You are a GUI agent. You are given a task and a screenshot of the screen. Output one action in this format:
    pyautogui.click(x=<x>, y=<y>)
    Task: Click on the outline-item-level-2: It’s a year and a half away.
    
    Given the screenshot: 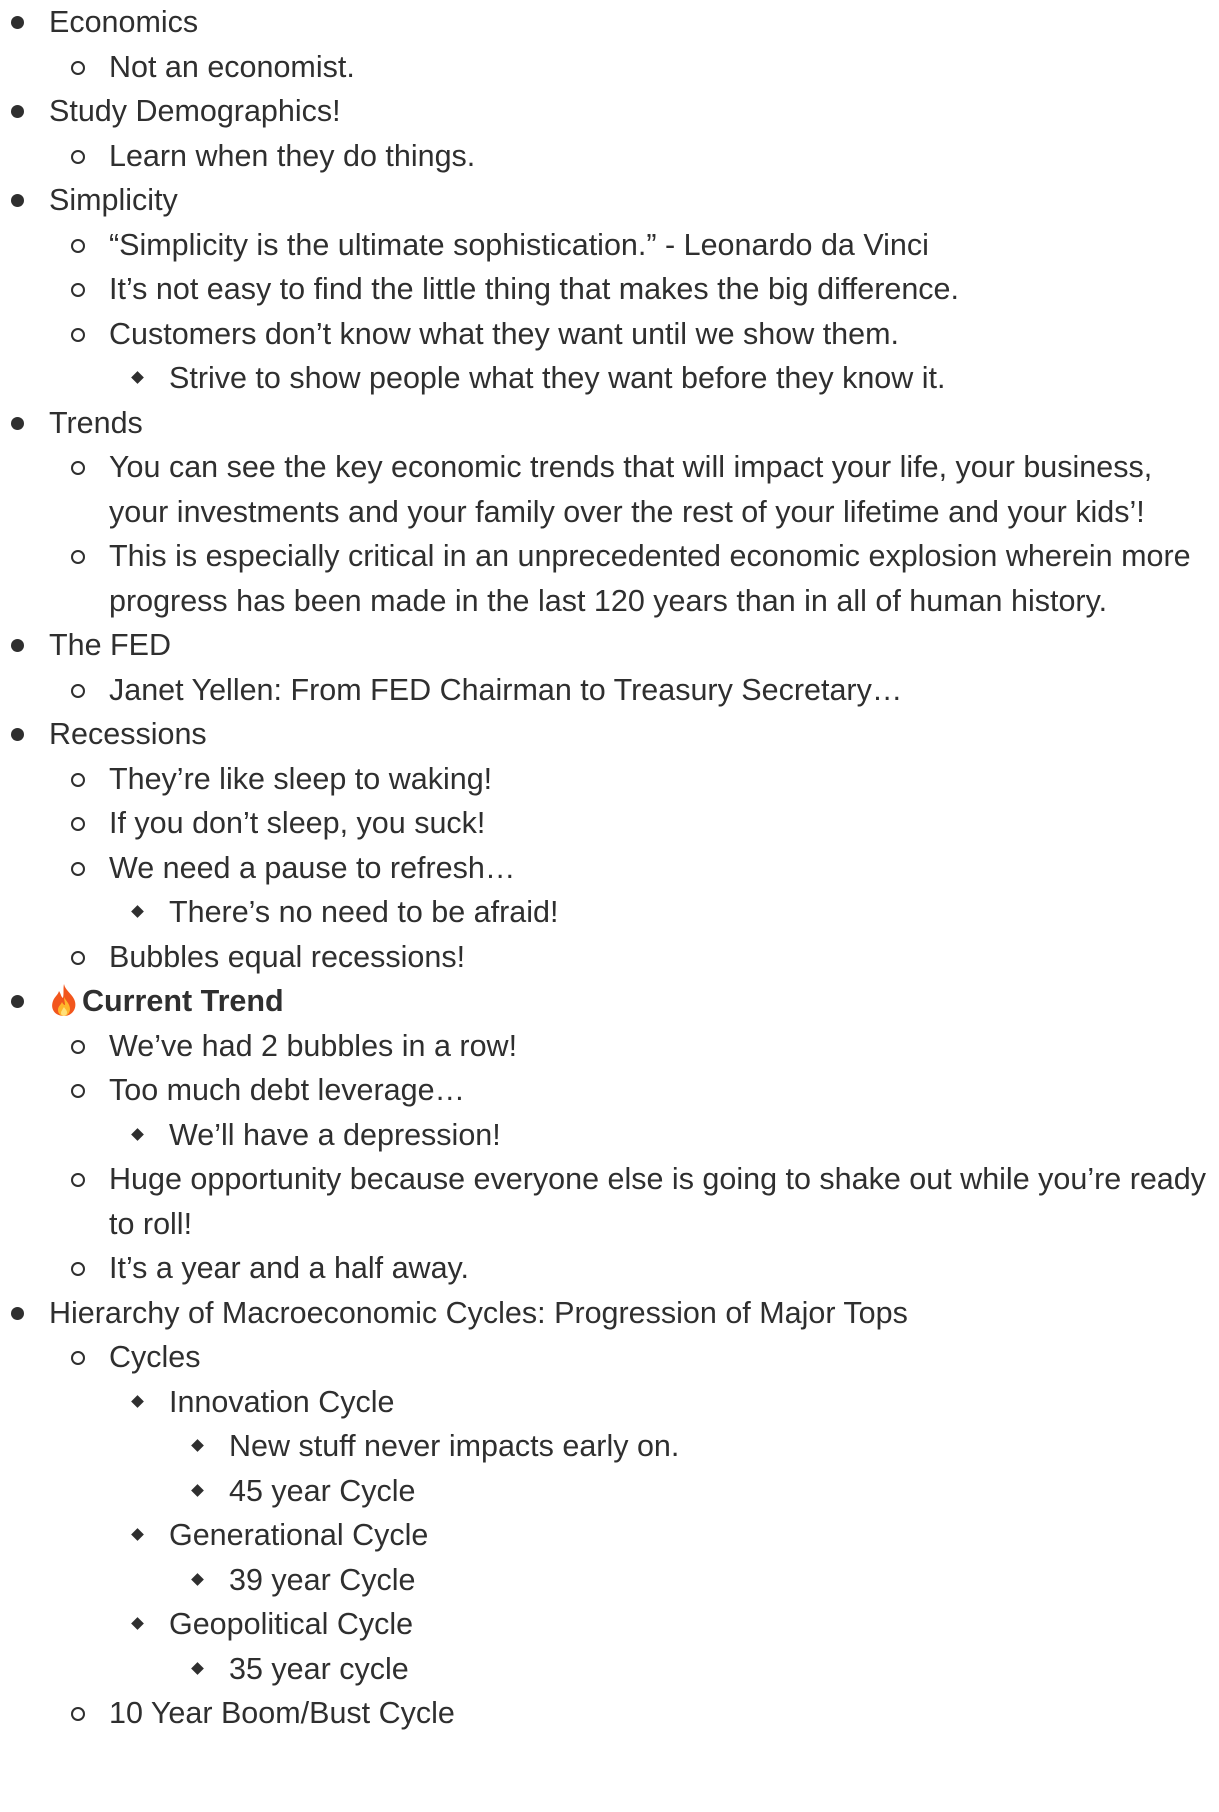 What is the action you would take?
    pyautogui.click(x=609, y=1268)
    